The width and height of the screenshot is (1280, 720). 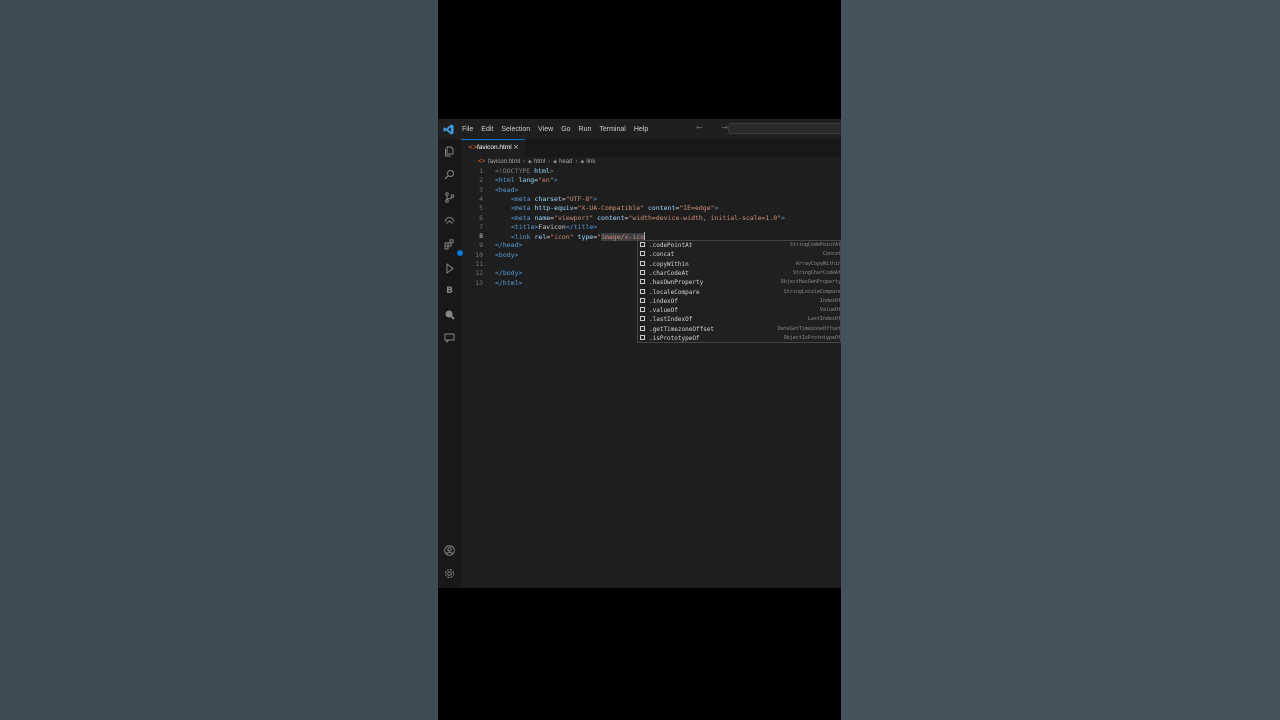 I want to click on tag-token: <body>, so click(x=507, y=254).